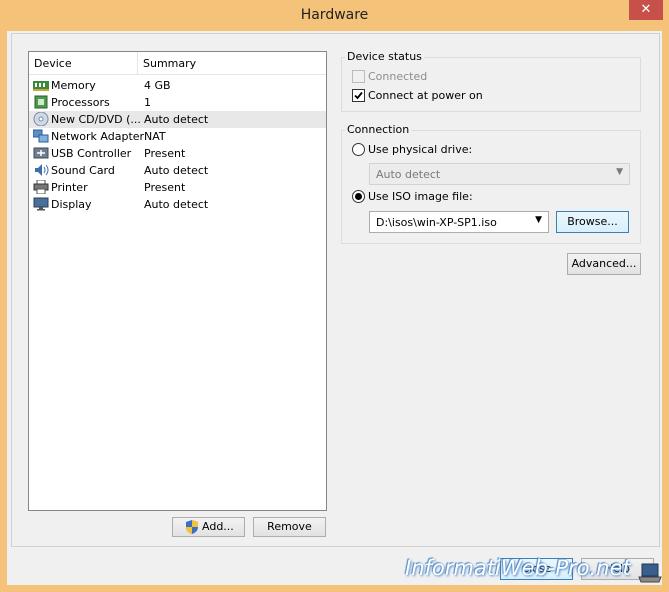 The image size is (669, 592). What do you see at coordinates (192, 527) in the screenshot?
I see `shield-icon` at bounding box center [192, 527].